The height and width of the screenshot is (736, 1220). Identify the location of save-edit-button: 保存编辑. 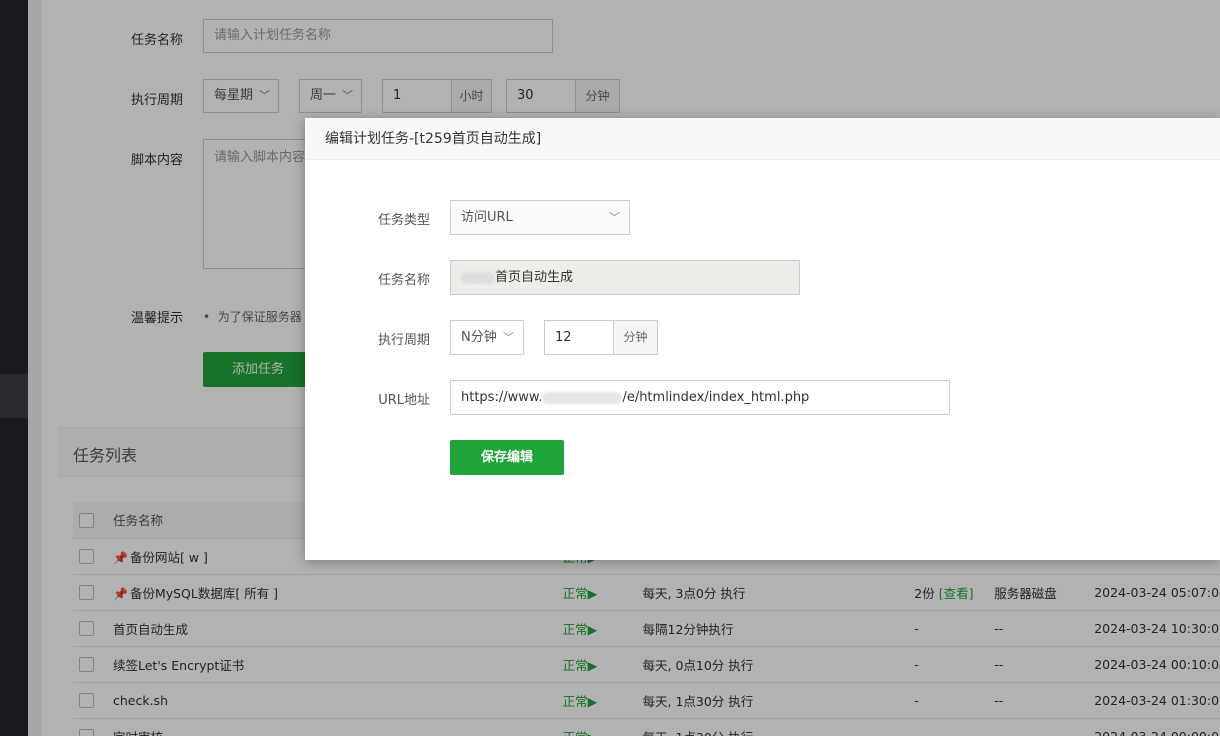
(507, 457).